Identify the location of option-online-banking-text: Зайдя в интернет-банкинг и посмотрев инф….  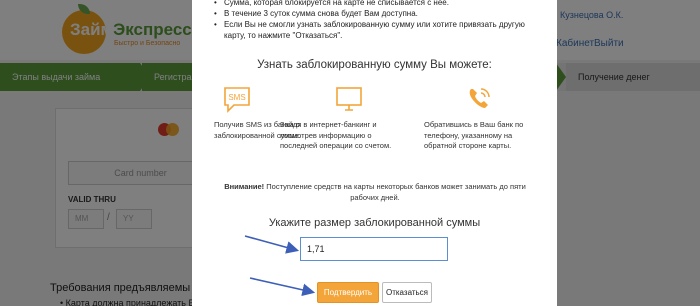
(336, 135).